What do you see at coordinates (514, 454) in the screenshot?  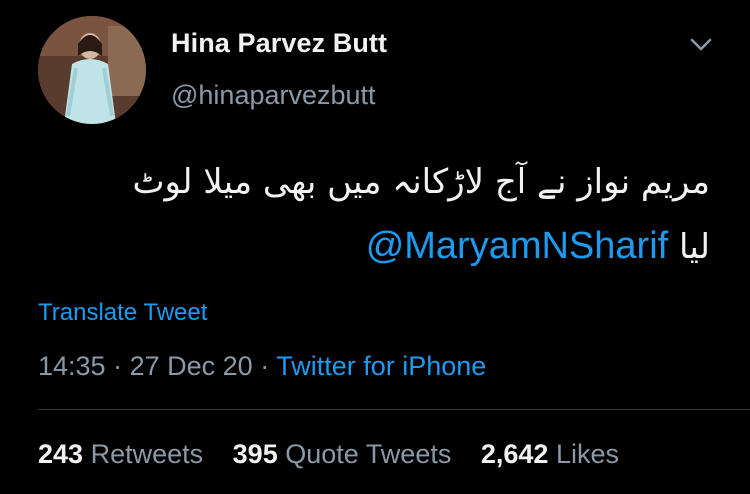 I see `likes-count: 2,642` at bounding box center [514, 454].